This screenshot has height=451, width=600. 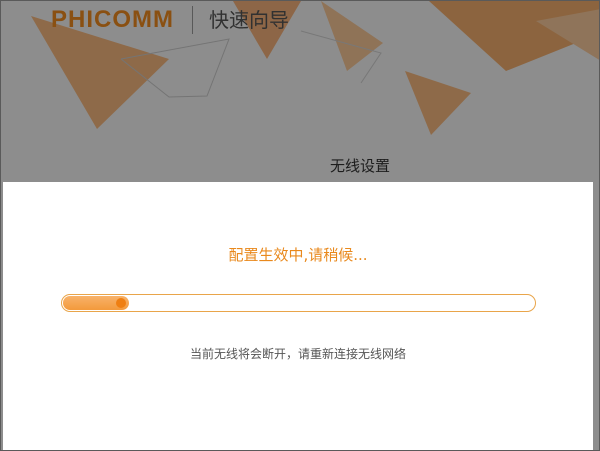 I want to click on progress-bar, so click(x=298, y=303).